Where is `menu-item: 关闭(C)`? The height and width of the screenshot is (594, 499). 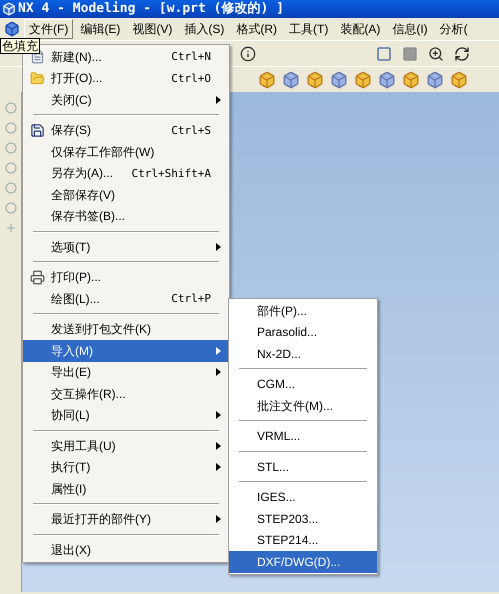 menu-item: 关闭(C) is located at coordinates (126, 99).